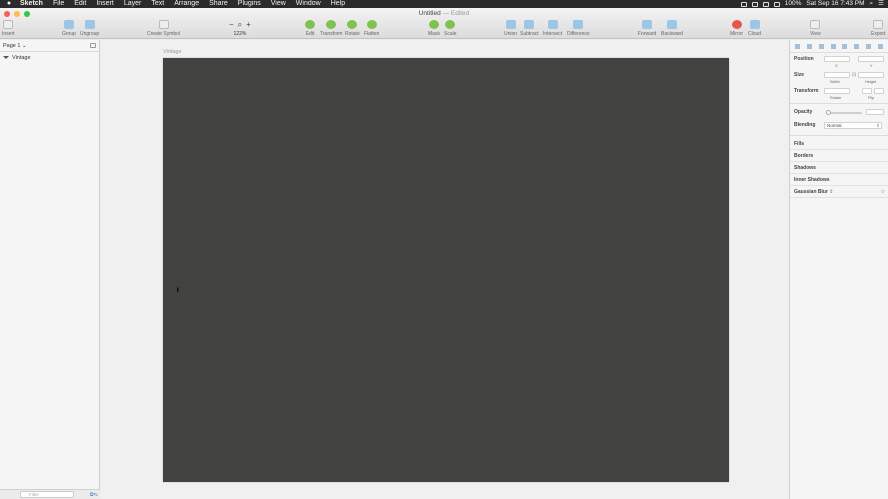  What do you see at coordinates (803, 112) in the screenshot?
I see `opacity-label: Opacity` at bounding box center [803, 112].